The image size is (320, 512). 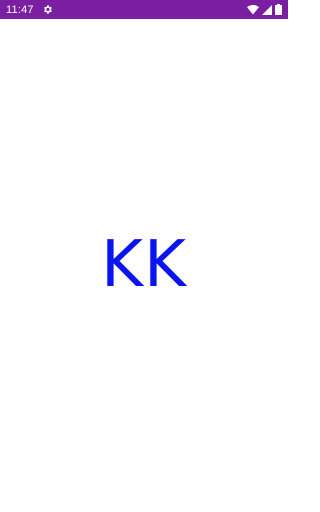 I want to click on status-bar-right, so click(x=264, y=9).